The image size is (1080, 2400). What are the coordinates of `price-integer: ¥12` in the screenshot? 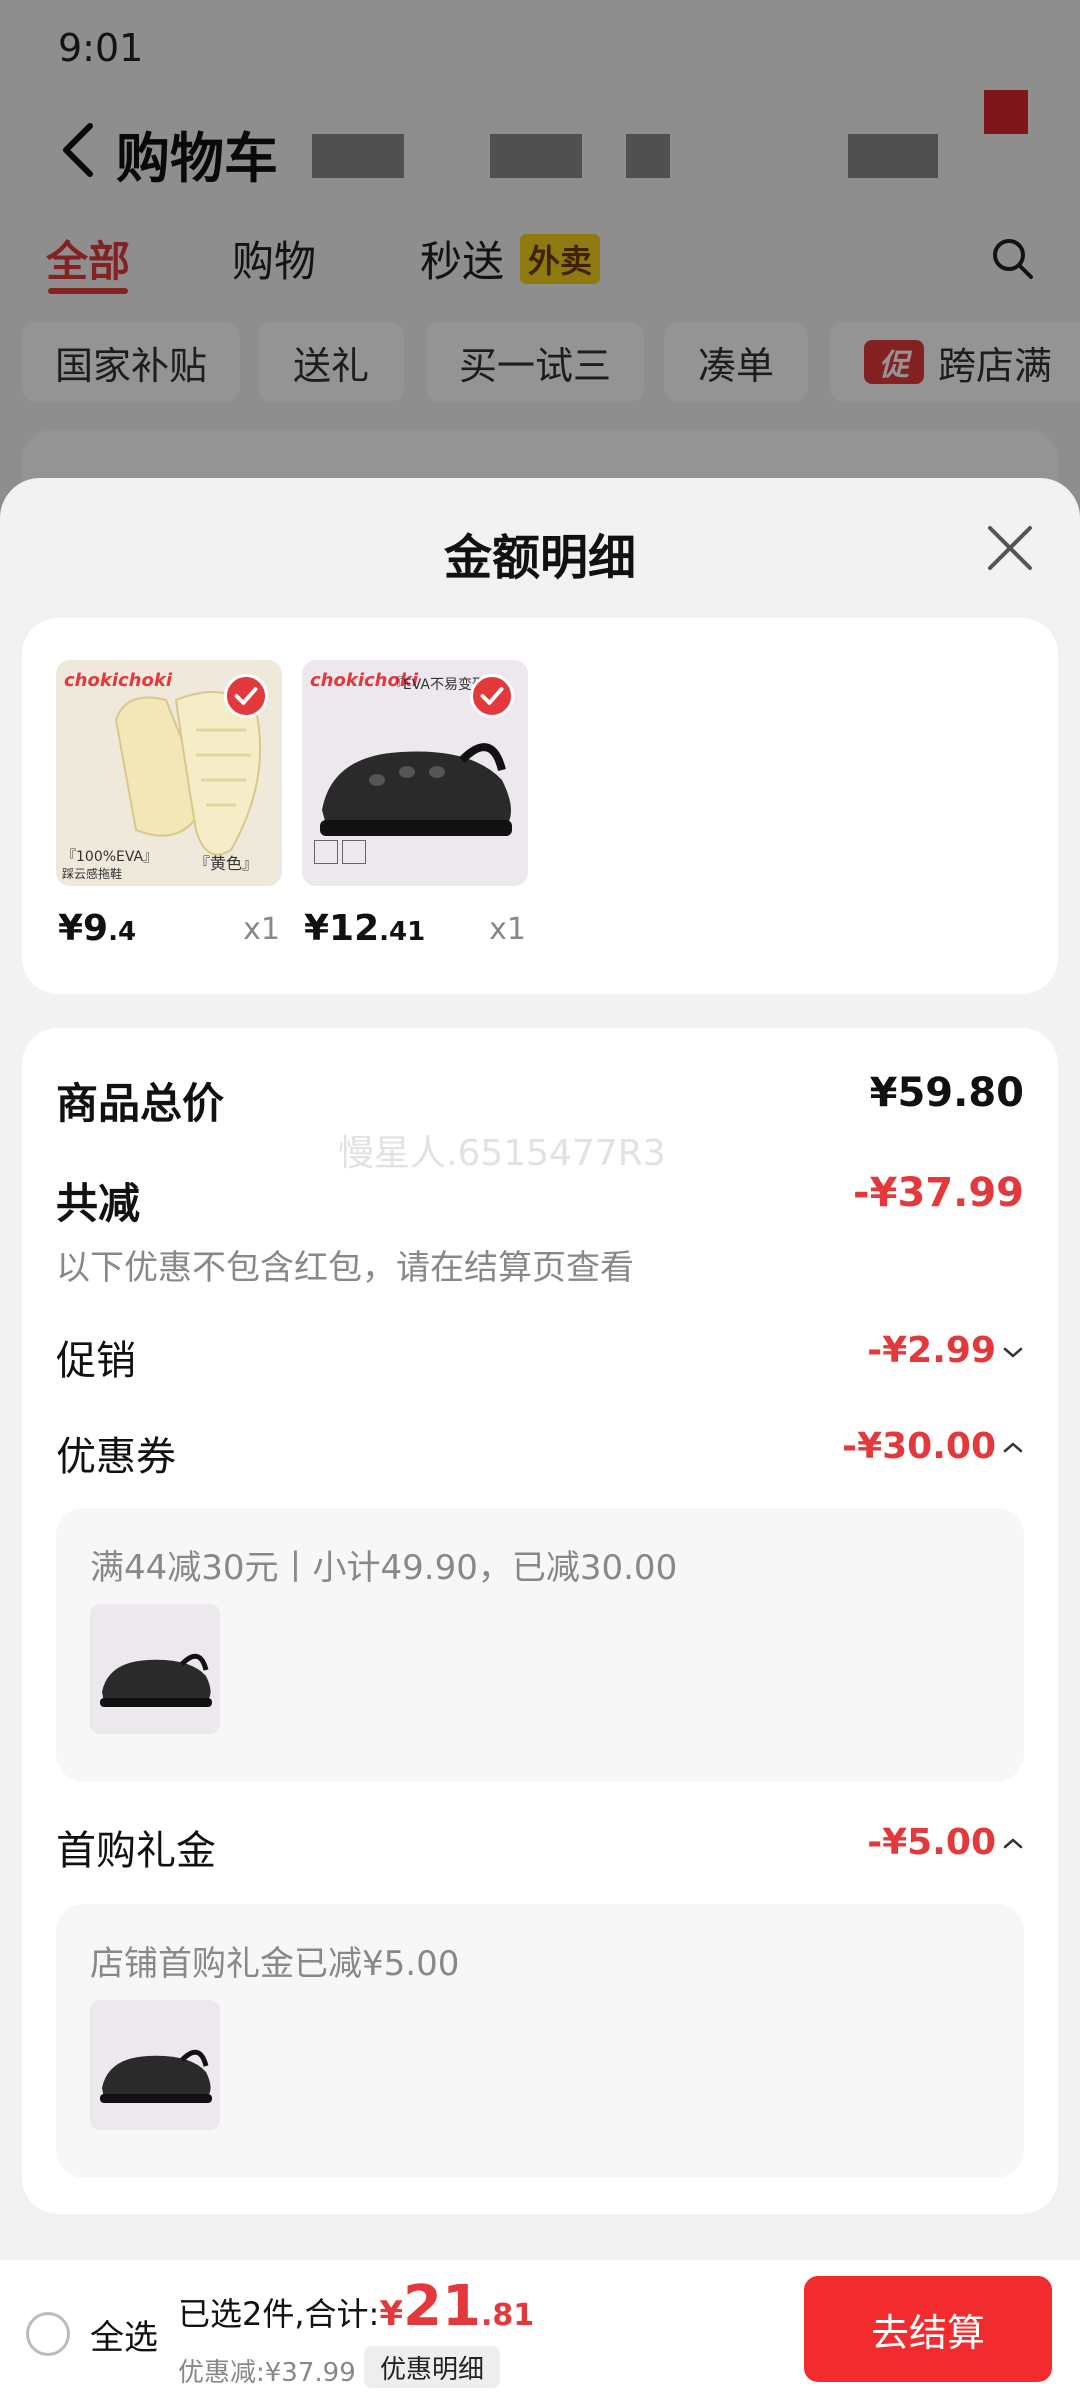 It's located at (342, 928).